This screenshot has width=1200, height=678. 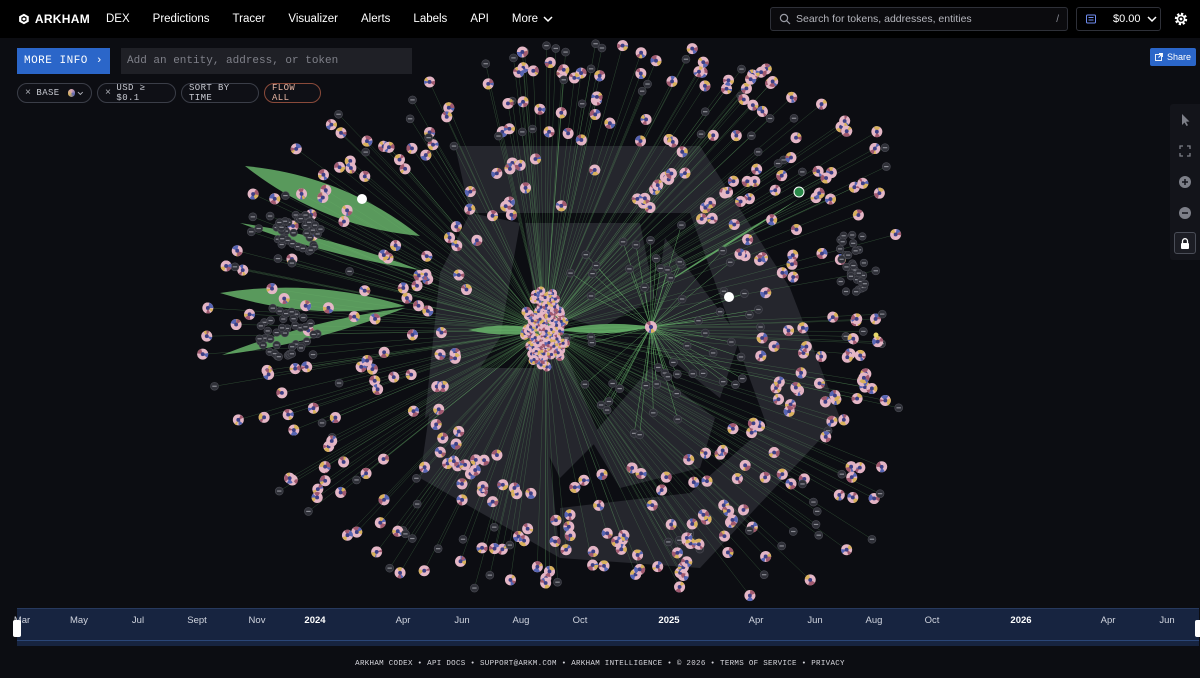 I want to click on zoom-out-icon, so click(x=1185, y=213).